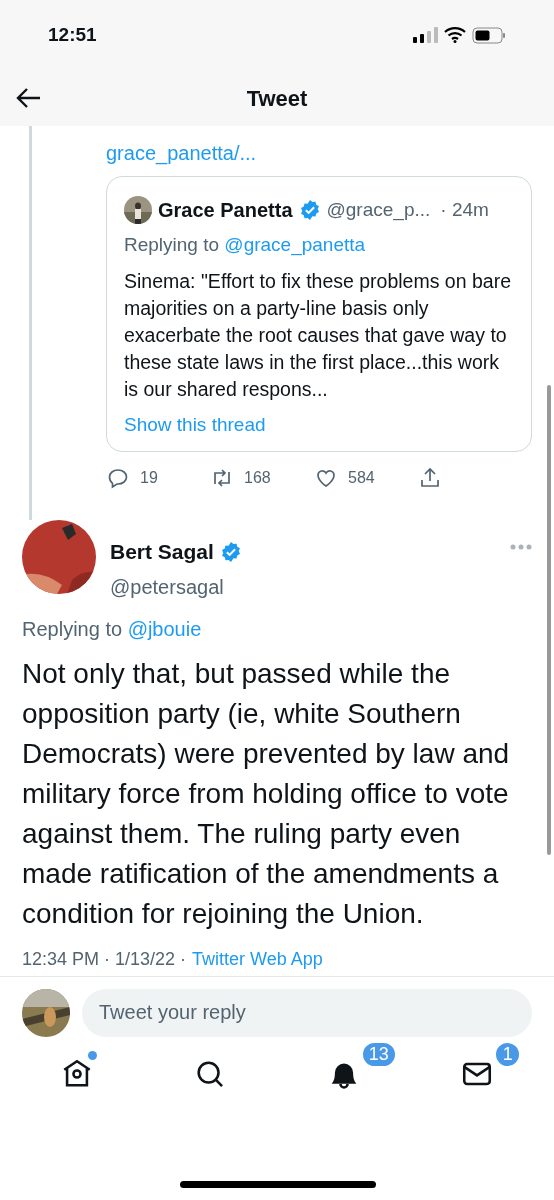 This screenshot has height=1200, width=554. Describe the element at coordinates (112, 629) in the screenshot. I see `replying-to-text: Replying to @jbouie` at that location.